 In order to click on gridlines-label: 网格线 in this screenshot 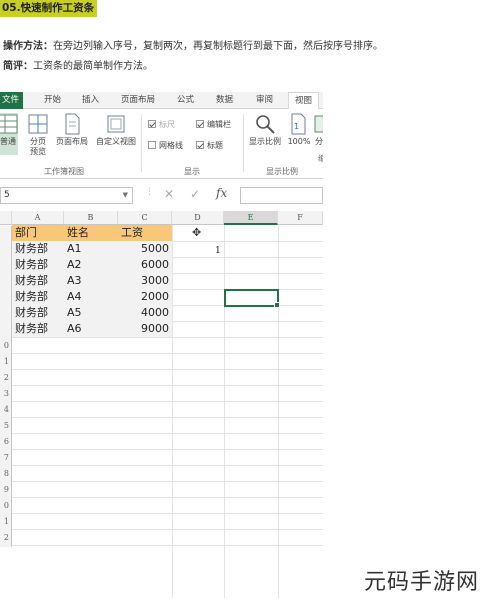, I will do `click(171, 145)`.